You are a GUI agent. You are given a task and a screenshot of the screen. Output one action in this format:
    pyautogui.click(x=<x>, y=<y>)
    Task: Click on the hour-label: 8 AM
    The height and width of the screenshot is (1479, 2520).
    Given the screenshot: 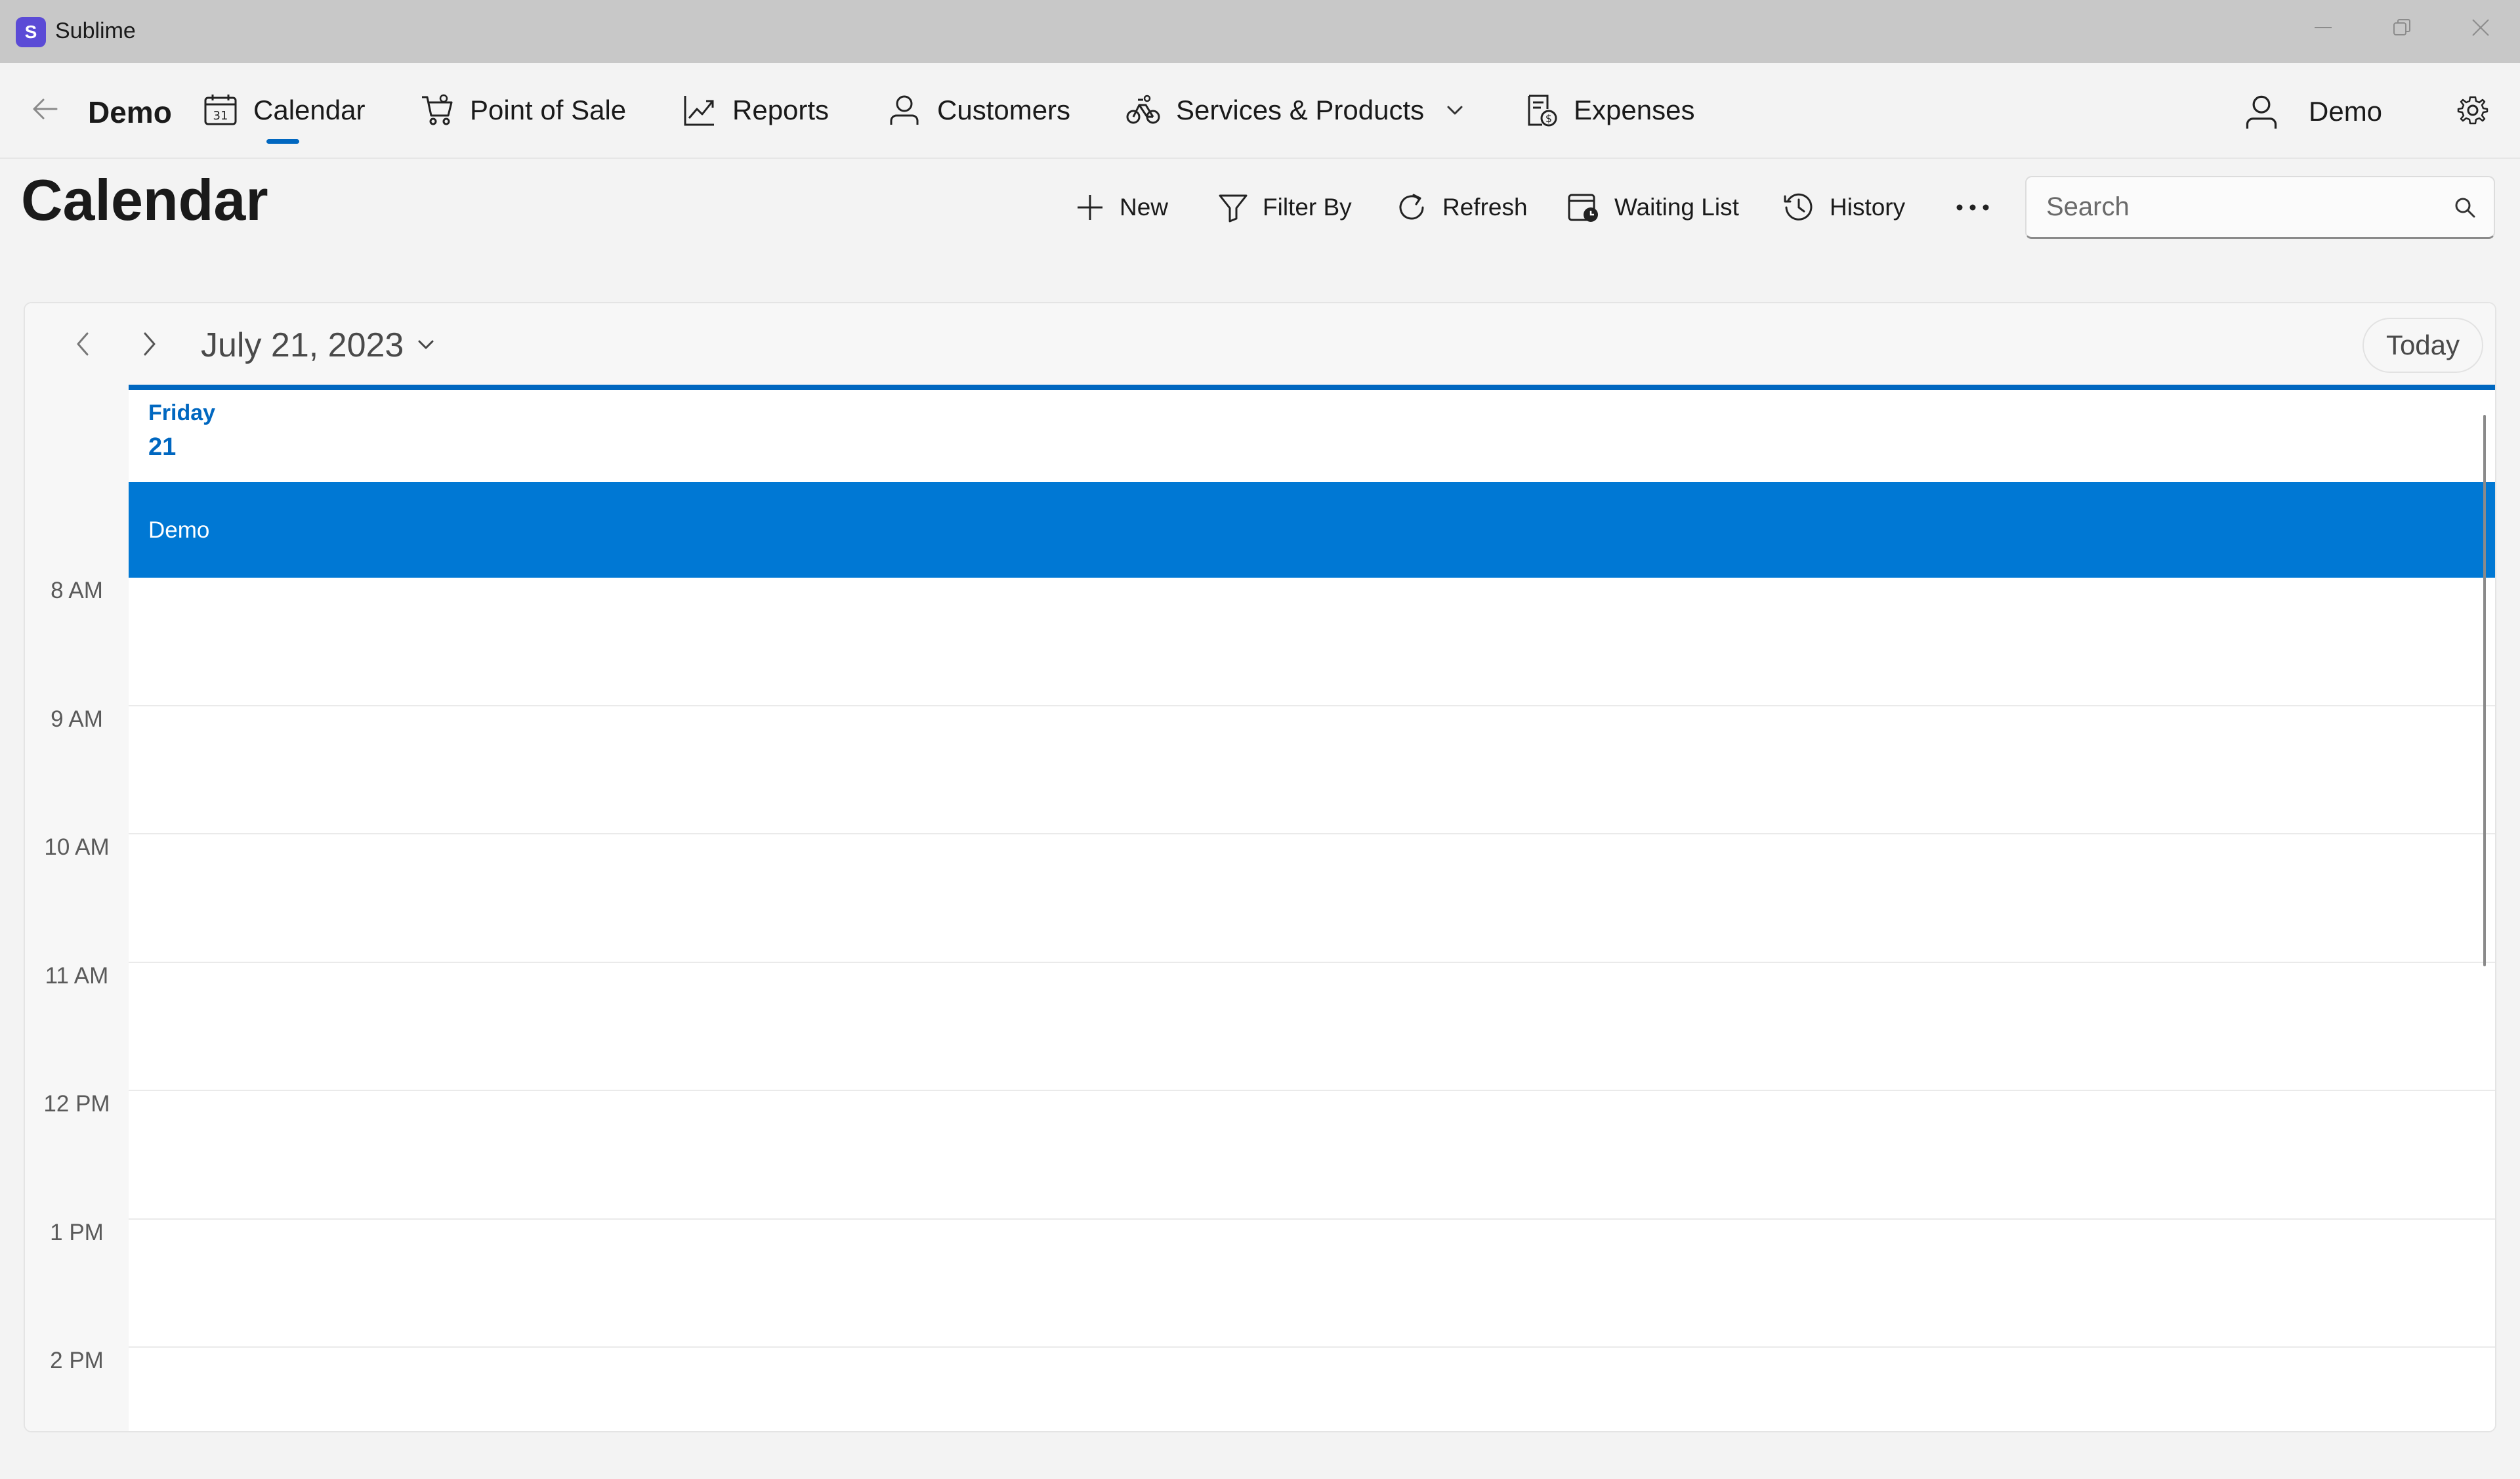 What is the action you would take?
    pyautogui.click(x=77, y=590)
    